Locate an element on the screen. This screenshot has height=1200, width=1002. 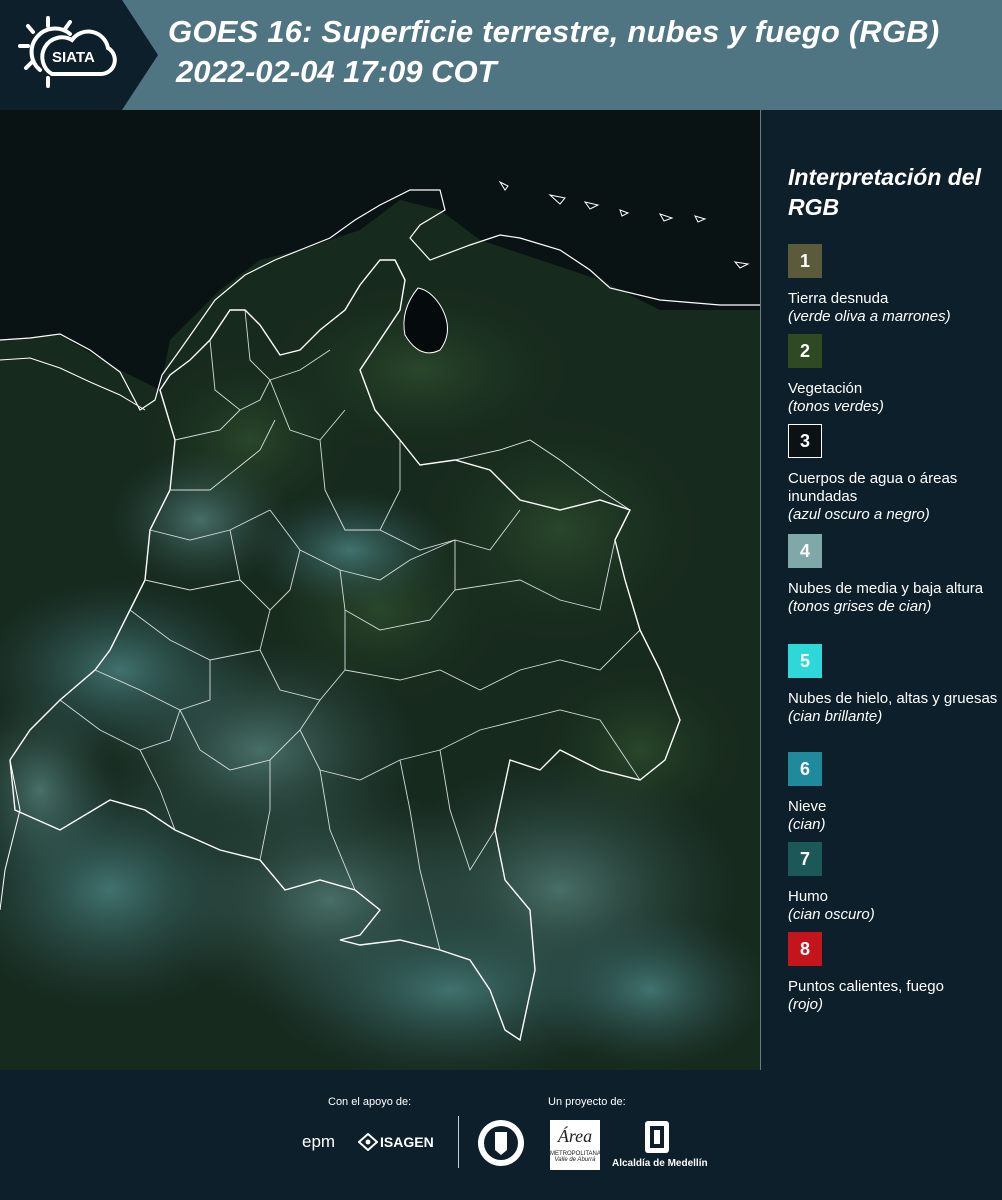
legend-item-snow: 6 Nieve (cian) is located at coordinates (893, 793).